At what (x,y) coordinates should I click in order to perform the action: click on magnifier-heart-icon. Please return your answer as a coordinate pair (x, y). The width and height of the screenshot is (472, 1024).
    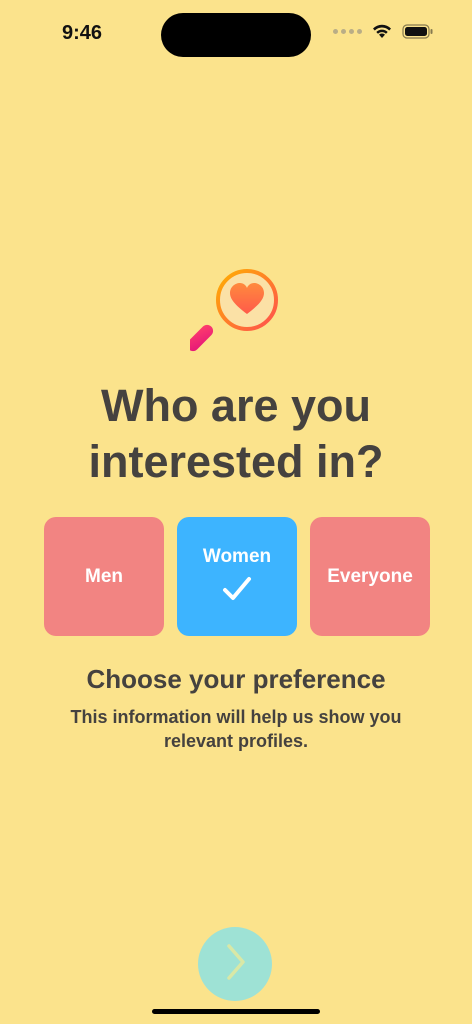
    Looking at the image, I should click on (234, 312).